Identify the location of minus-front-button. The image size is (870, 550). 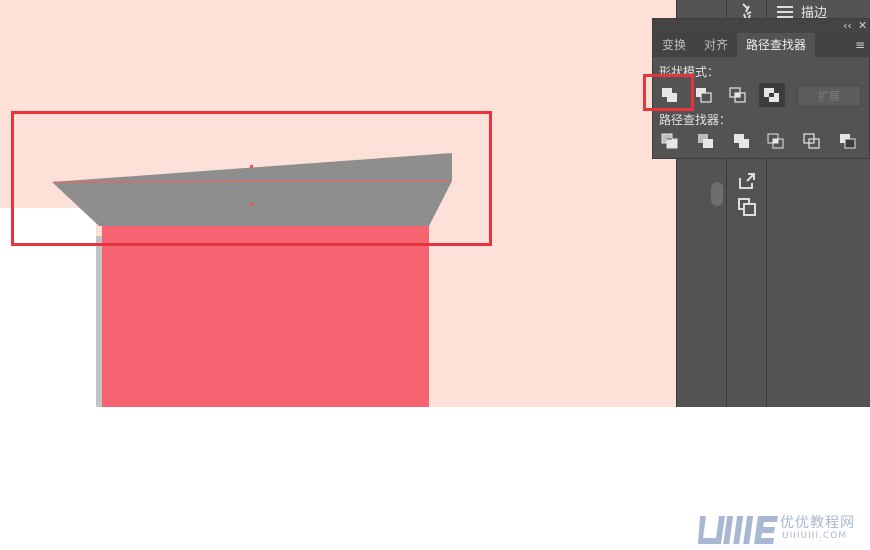
(704, 95).